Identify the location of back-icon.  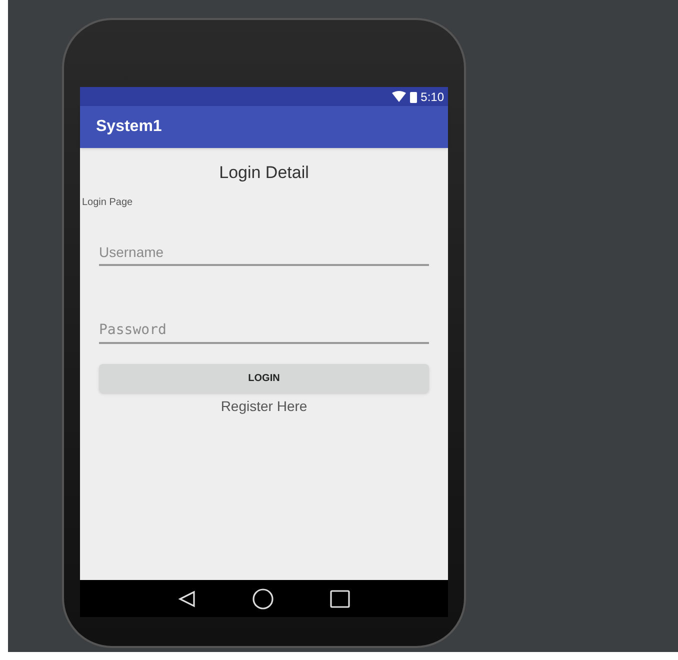
(187, 599).